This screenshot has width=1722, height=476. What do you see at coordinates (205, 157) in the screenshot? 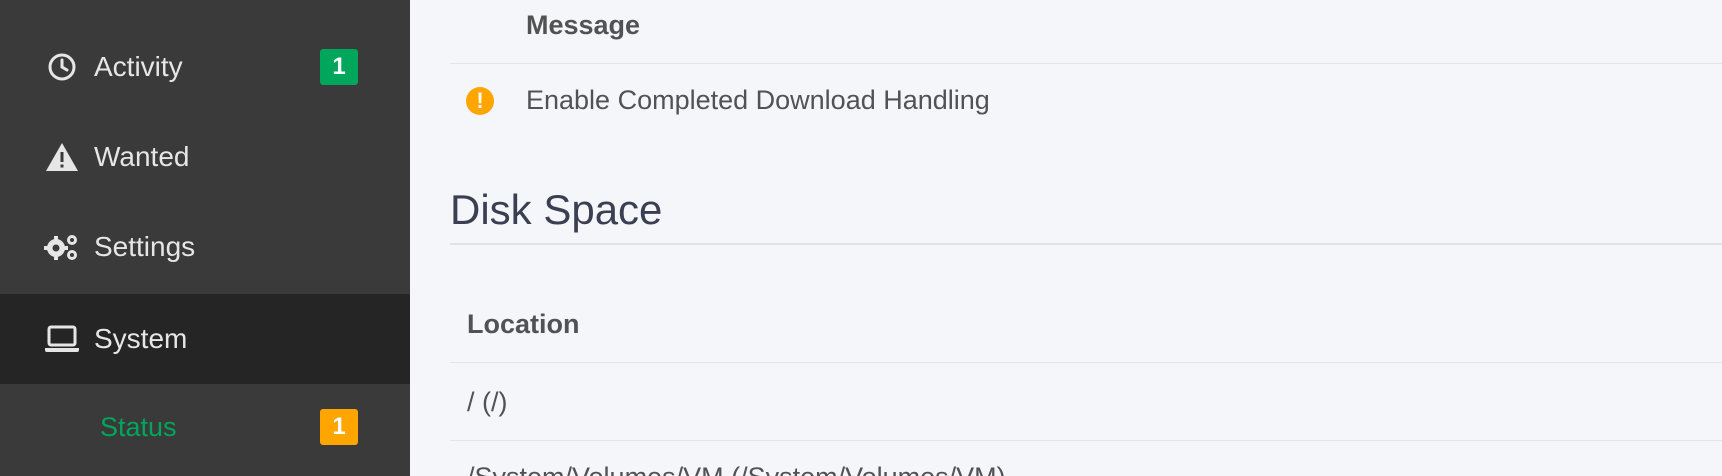
I see `sidebar-item-wanted: Wanted` at bounding box center [205, 157].